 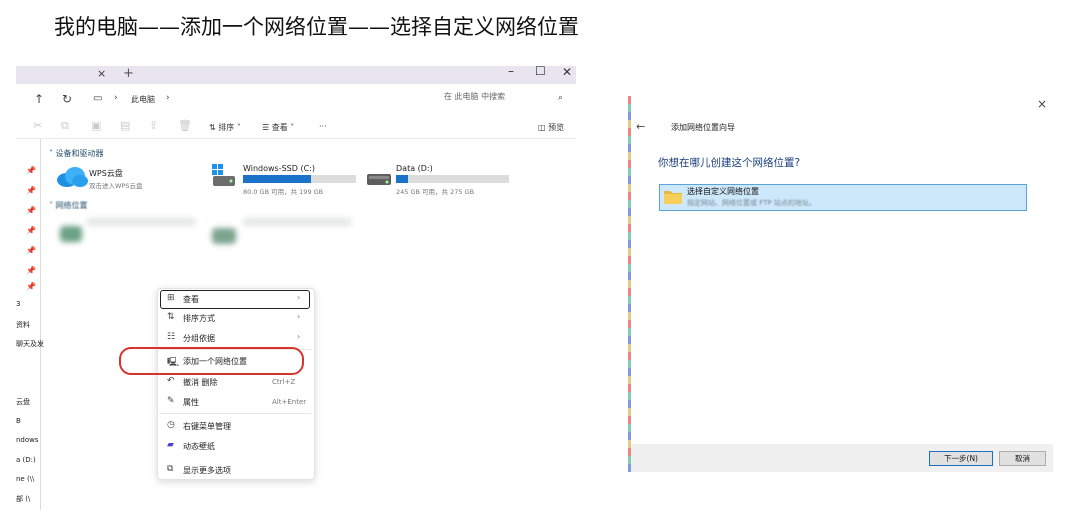 I want to click on option-title: 选择自定义网络位置, so click(x=723, y=191).